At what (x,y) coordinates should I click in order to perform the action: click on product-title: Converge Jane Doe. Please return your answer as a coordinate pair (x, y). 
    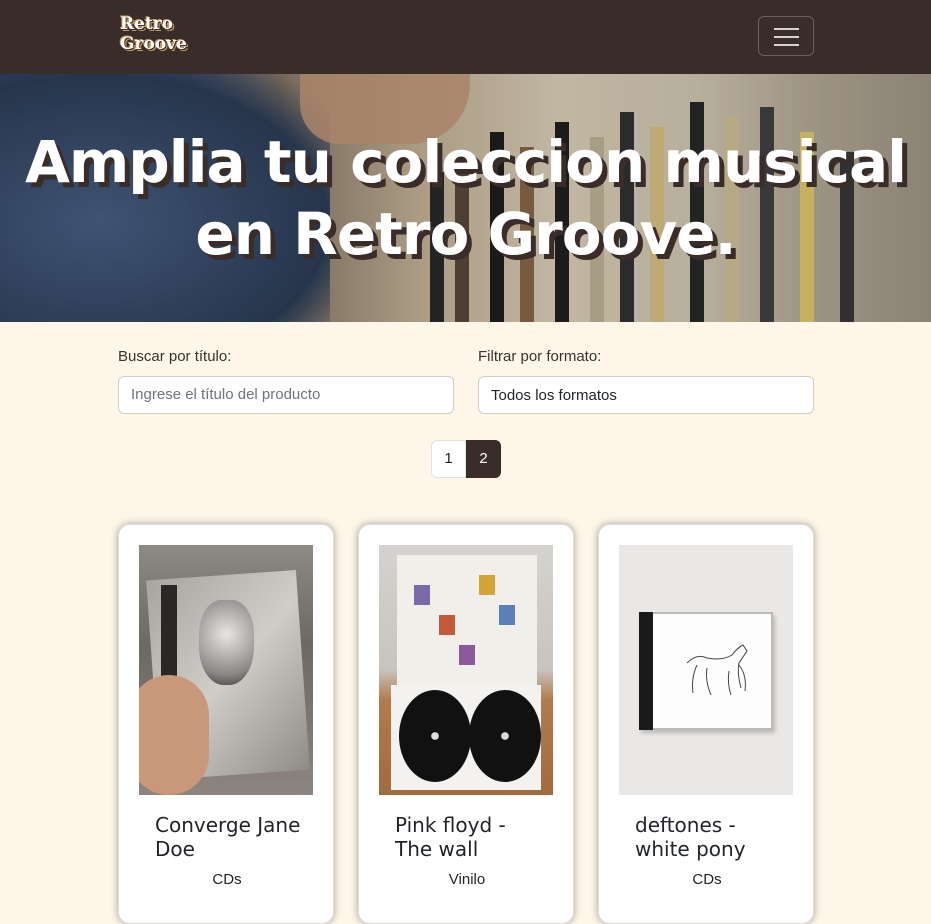
    Looking at the image, I should click on (228, 837).